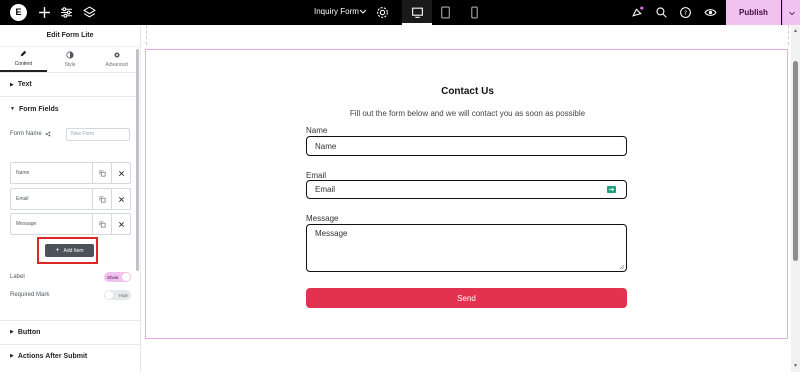 The image size is (800, 372). Describe the element at coordinates (117, 295) in the screenshot. I see `required-mark-toggle: Hide` at that location.